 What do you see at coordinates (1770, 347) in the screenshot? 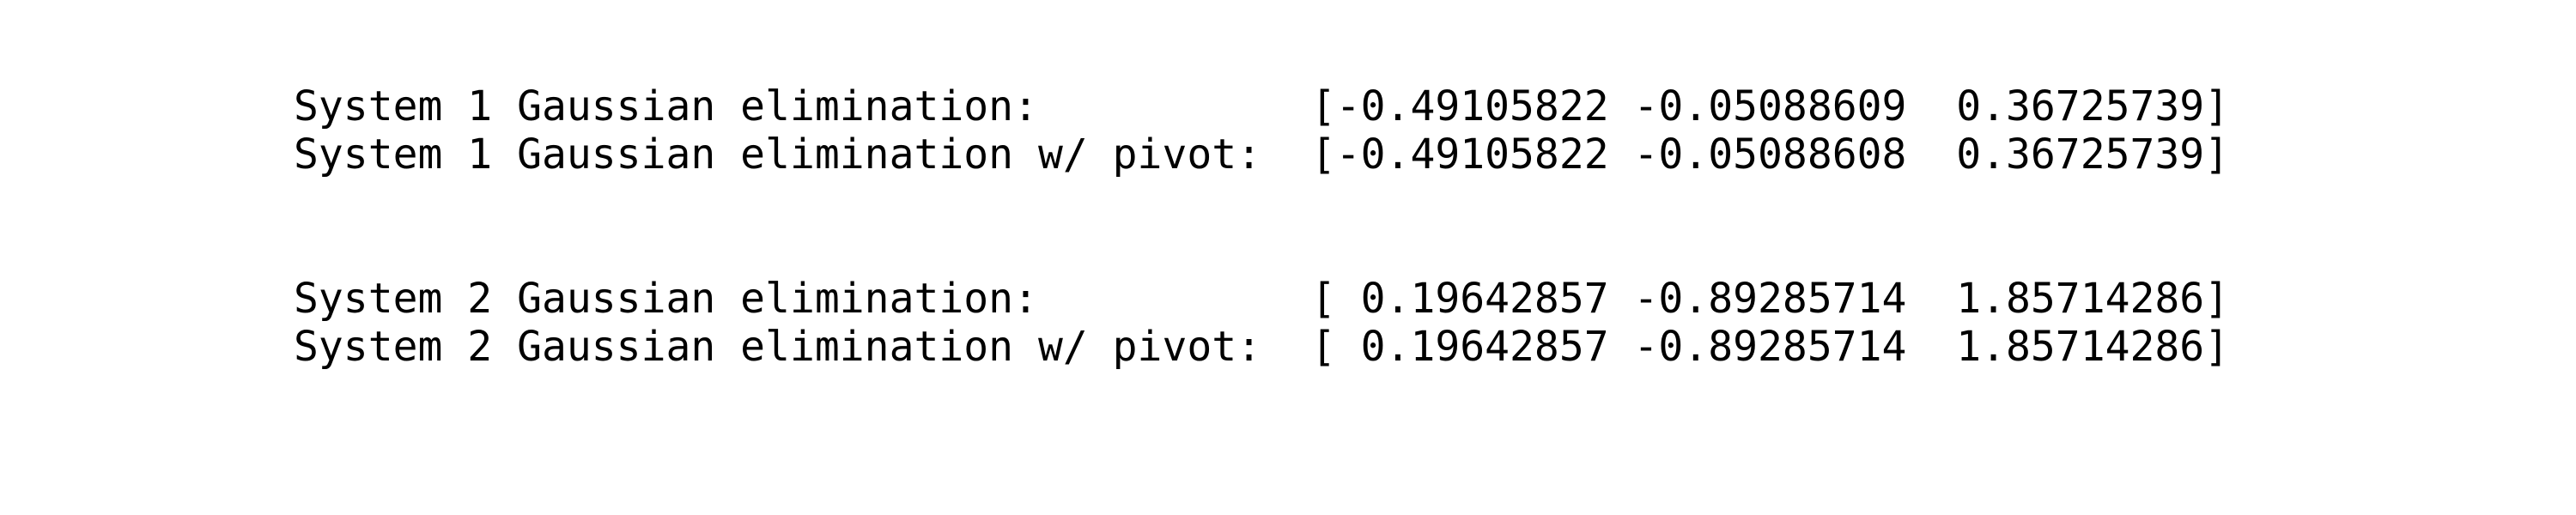
I see `system2-pivot-value: [ 0.19642857 -0.89285714 1.85714286]` at bounding box center [1770, 347].